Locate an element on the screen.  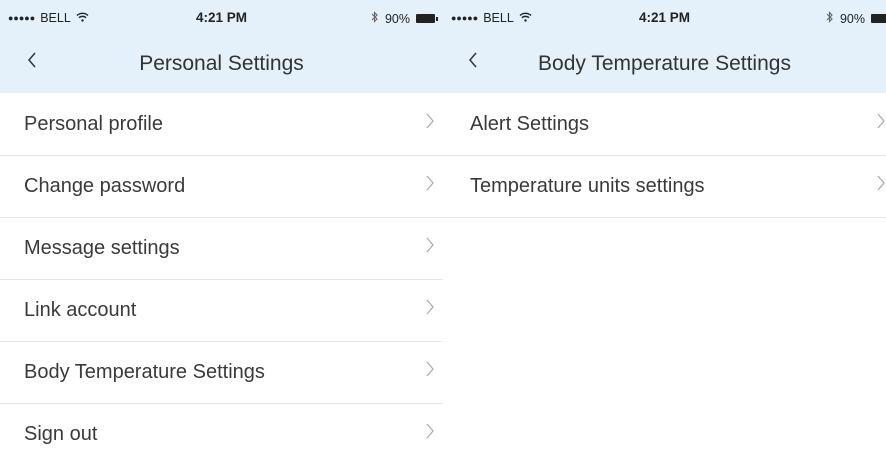
status-time: 4:21 PM is located at coordinates (664, 17).